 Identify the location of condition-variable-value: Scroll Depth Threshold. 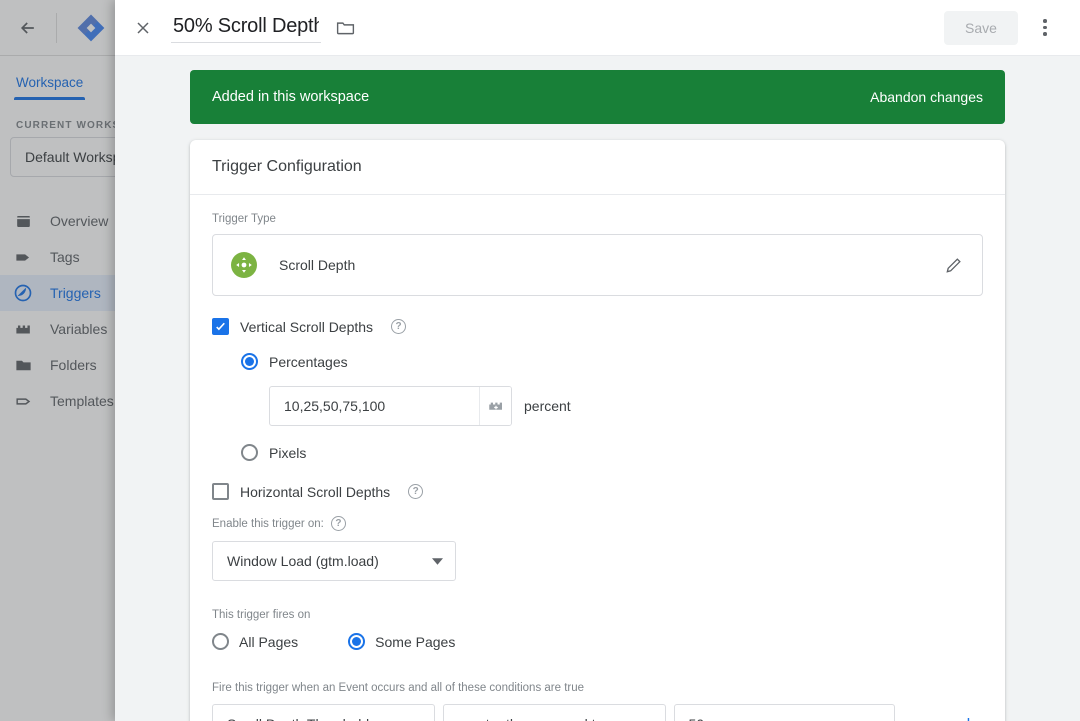
(298, 718).